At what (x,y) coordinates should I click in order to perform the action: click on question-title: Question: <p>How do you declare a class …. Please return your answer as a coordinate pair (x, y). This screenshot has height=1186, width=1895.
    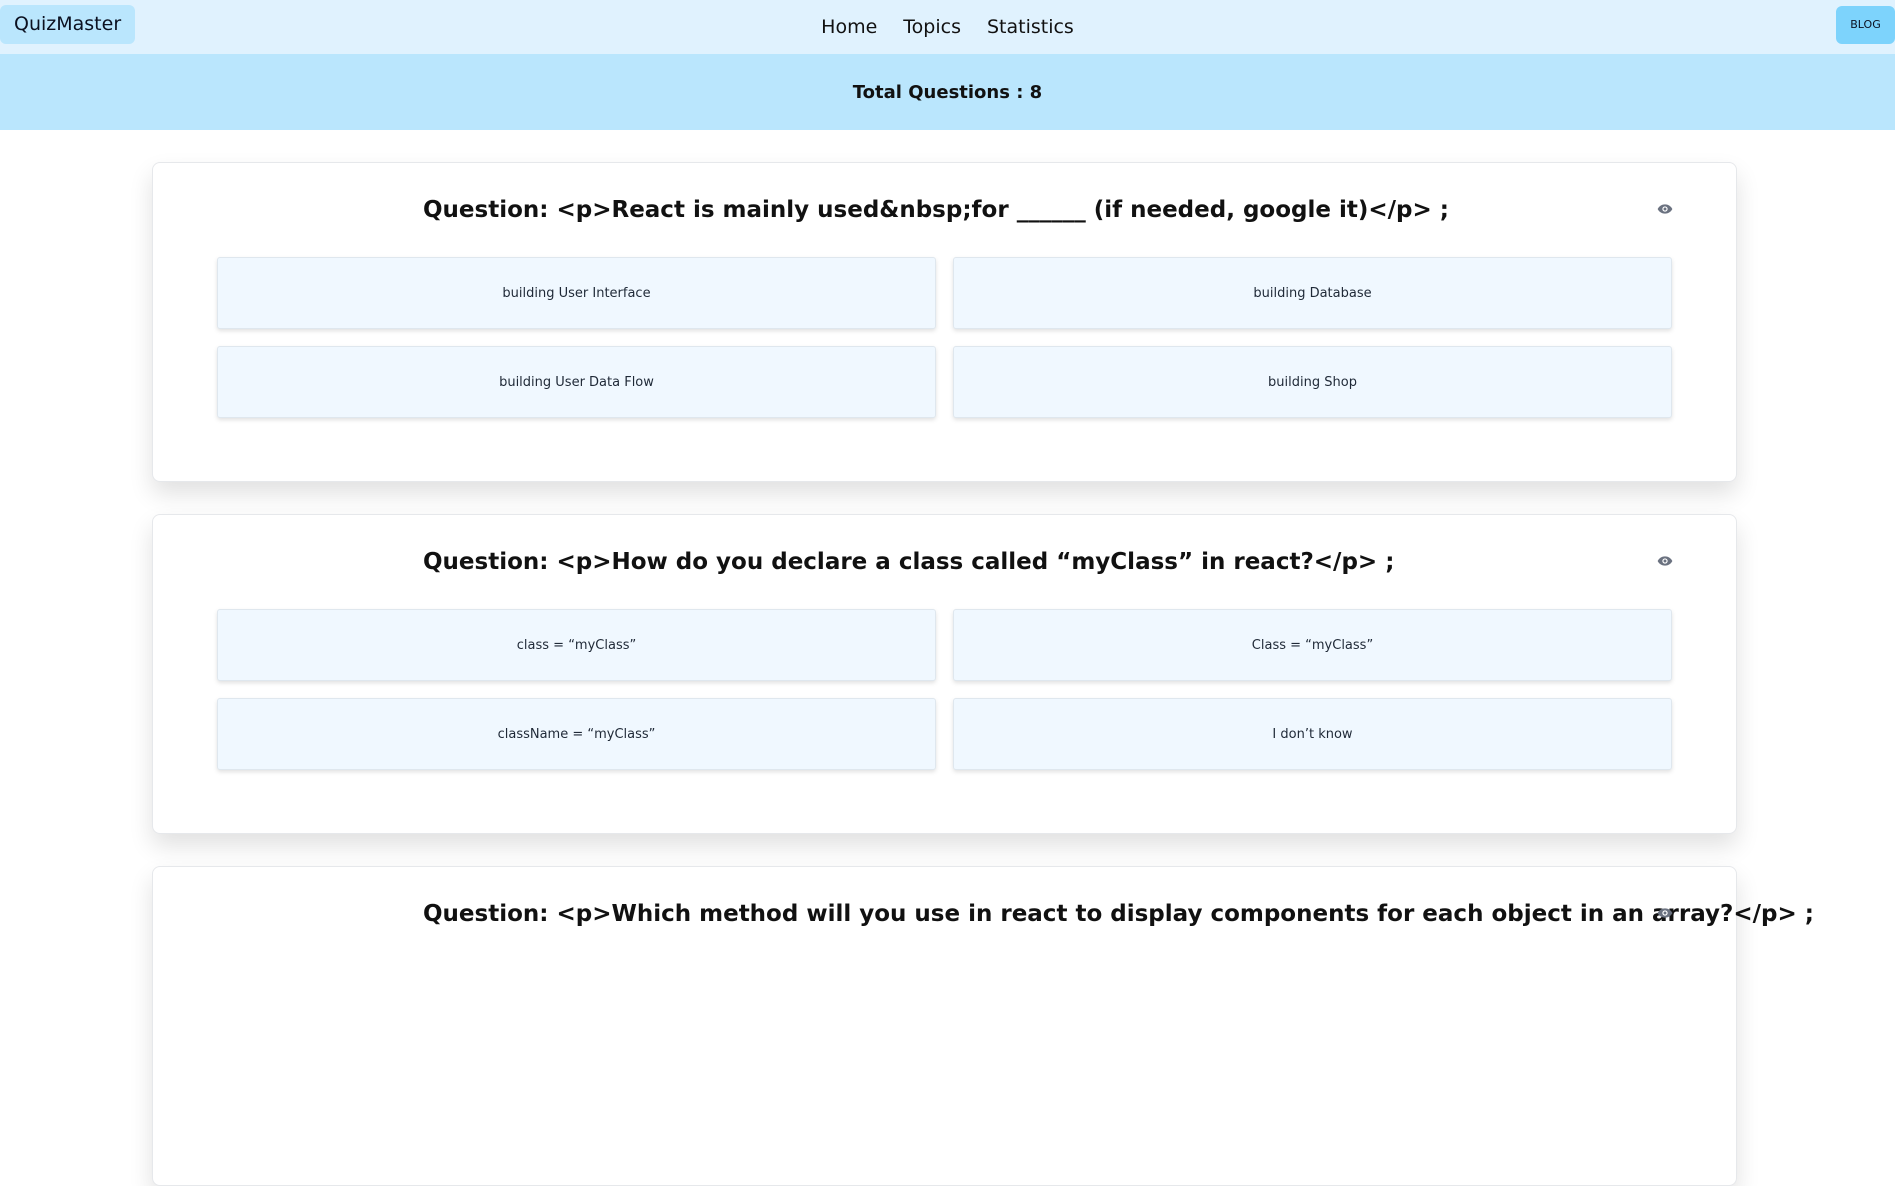
    Looking at the image, I should click on (909, 562).